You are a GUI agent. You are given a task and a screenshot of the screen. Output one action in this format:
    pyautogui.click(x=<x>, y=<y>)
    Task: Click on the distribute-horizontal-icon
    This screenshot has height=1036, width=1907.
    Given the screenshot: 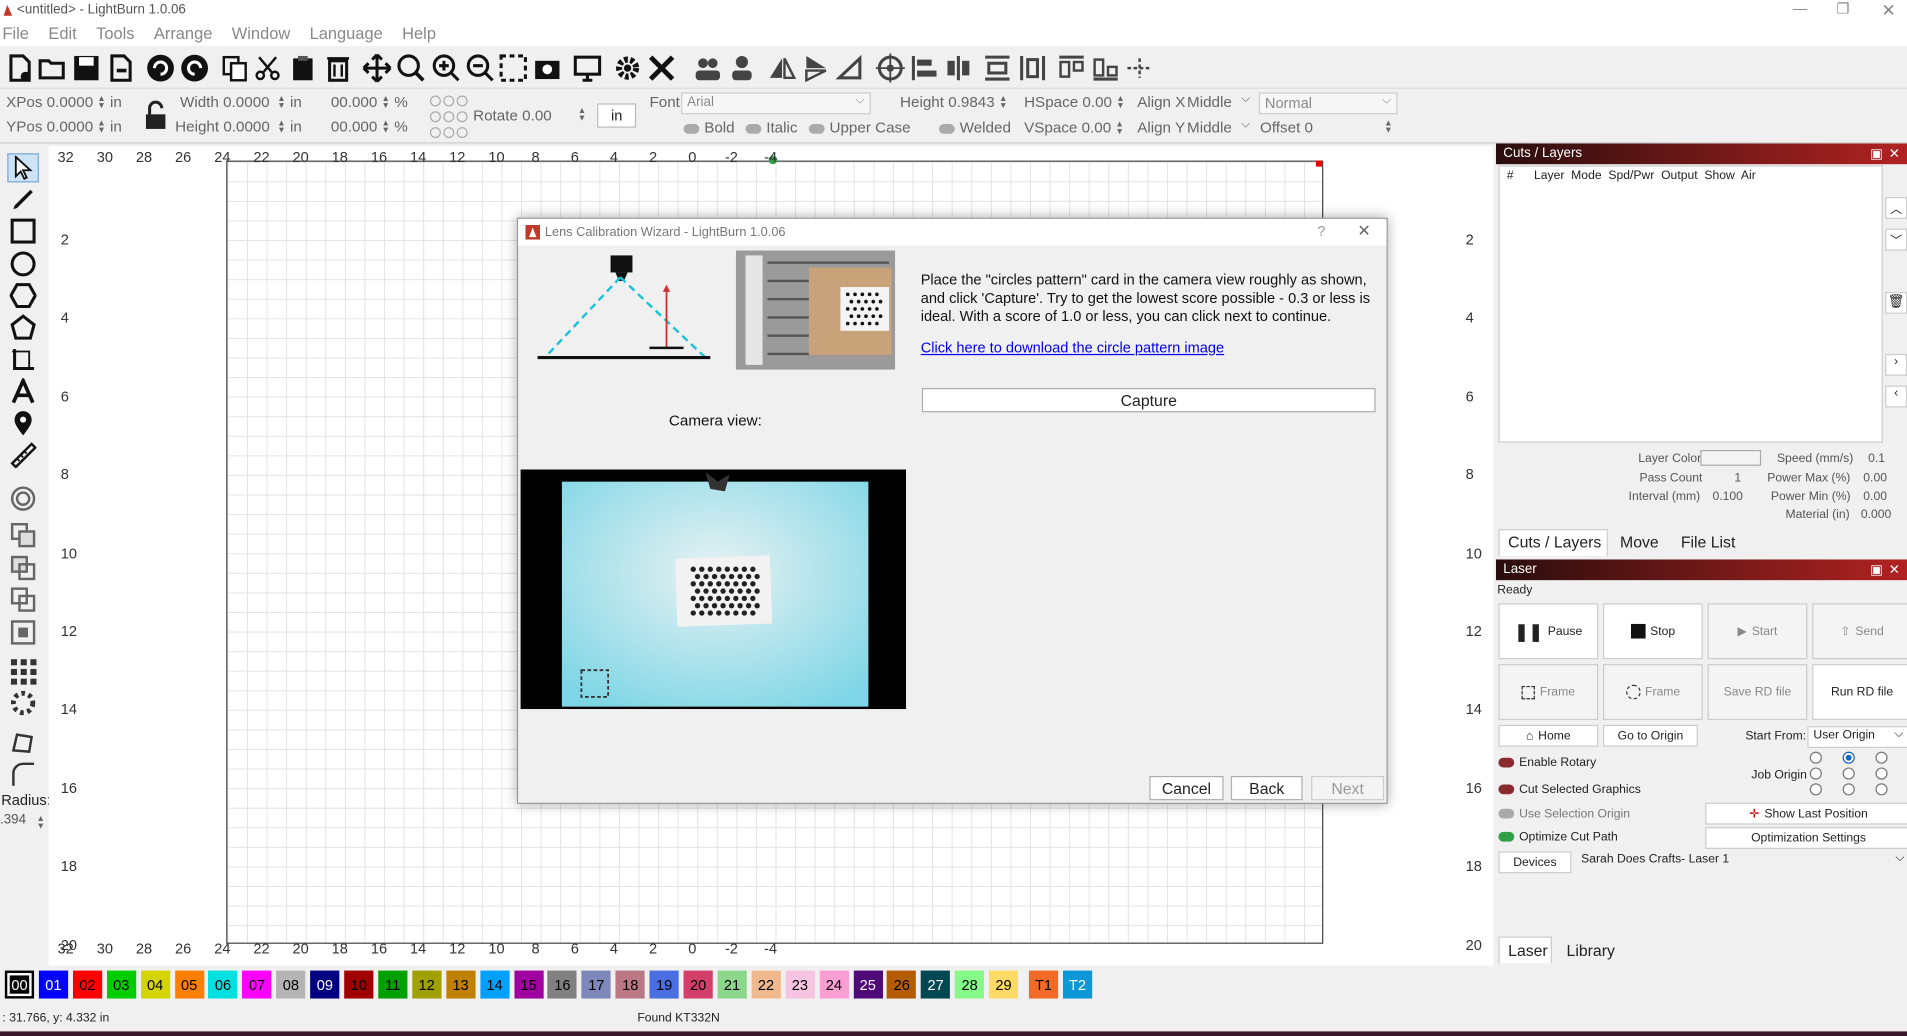 What is the action you would take?
    pyautogui.click(x=1033, y=68)
    